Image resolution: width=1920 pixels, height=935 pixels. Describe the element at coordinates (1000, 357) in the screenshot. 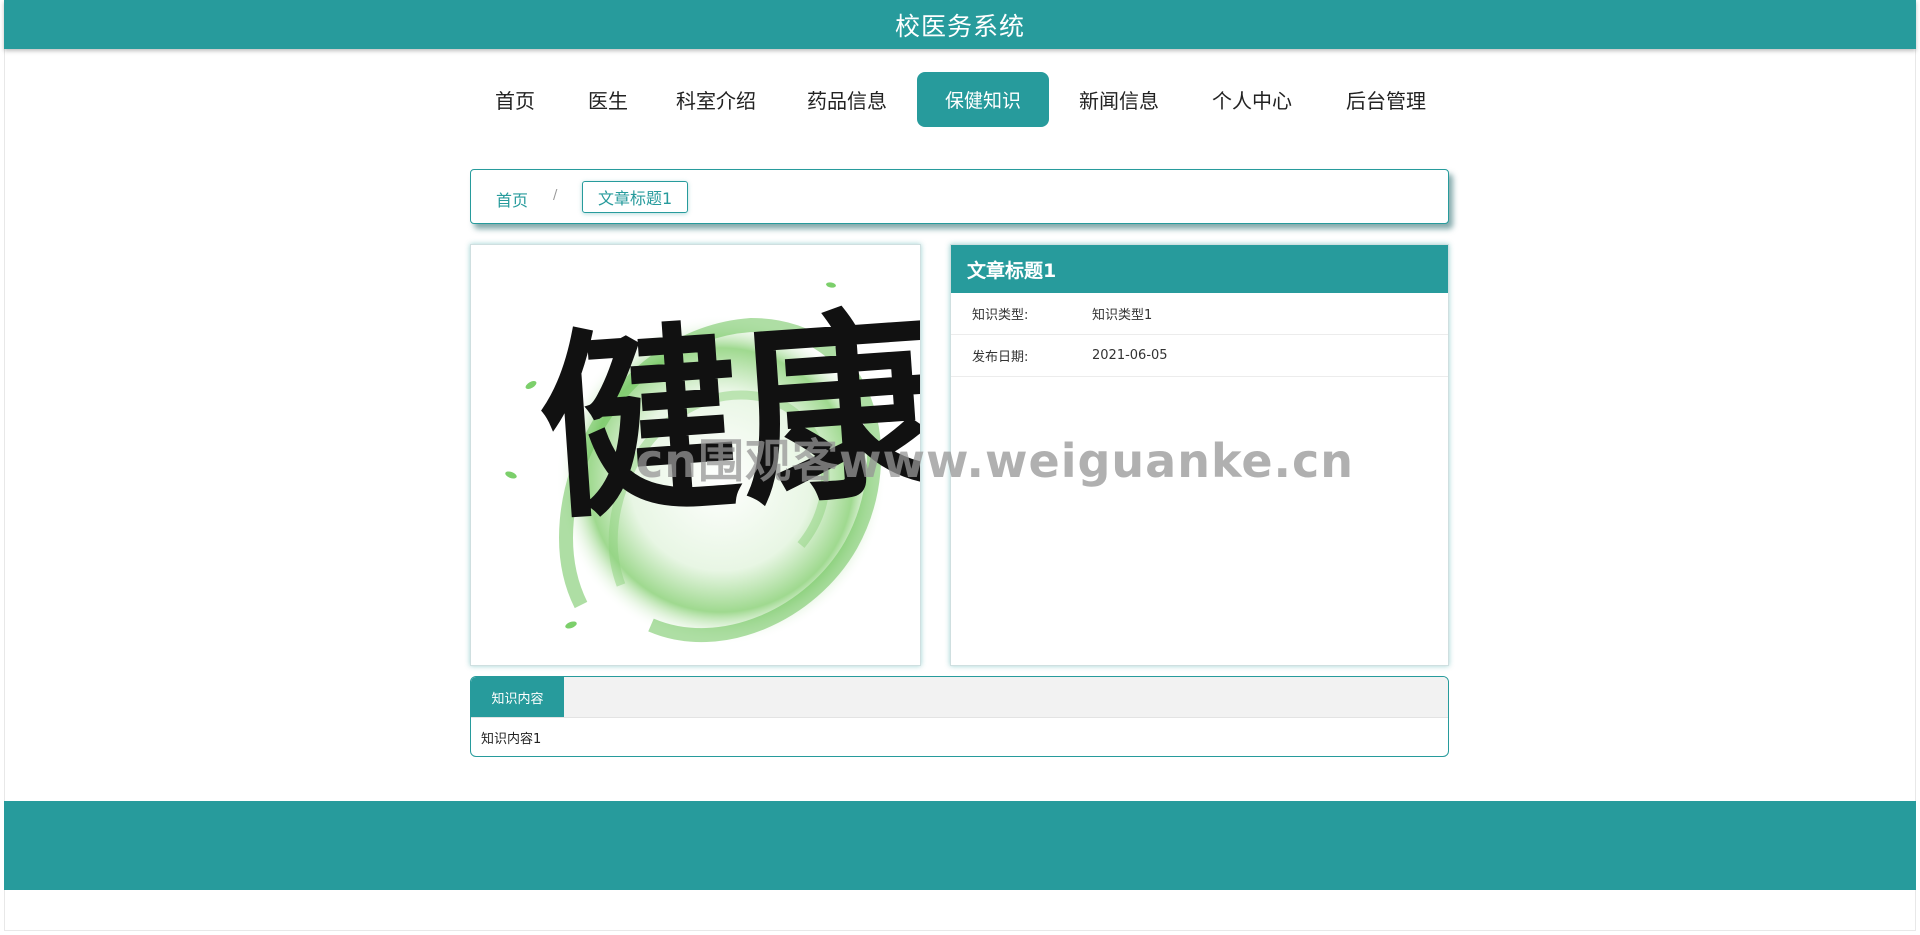

I see `info-label: 发布日期:` at that location.